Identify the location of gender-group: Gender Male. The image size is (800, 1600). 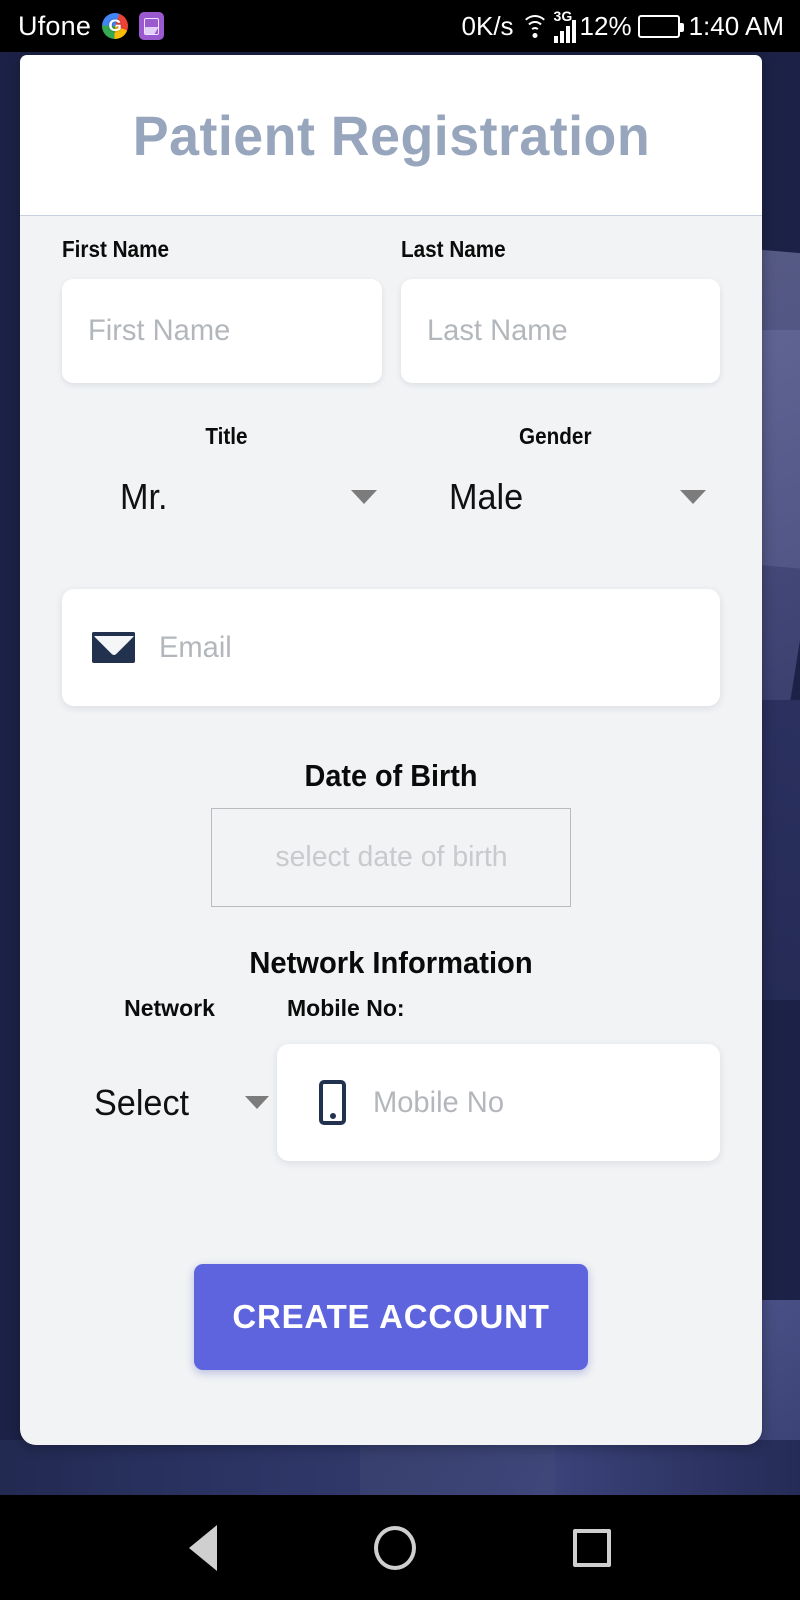
(555, 470).